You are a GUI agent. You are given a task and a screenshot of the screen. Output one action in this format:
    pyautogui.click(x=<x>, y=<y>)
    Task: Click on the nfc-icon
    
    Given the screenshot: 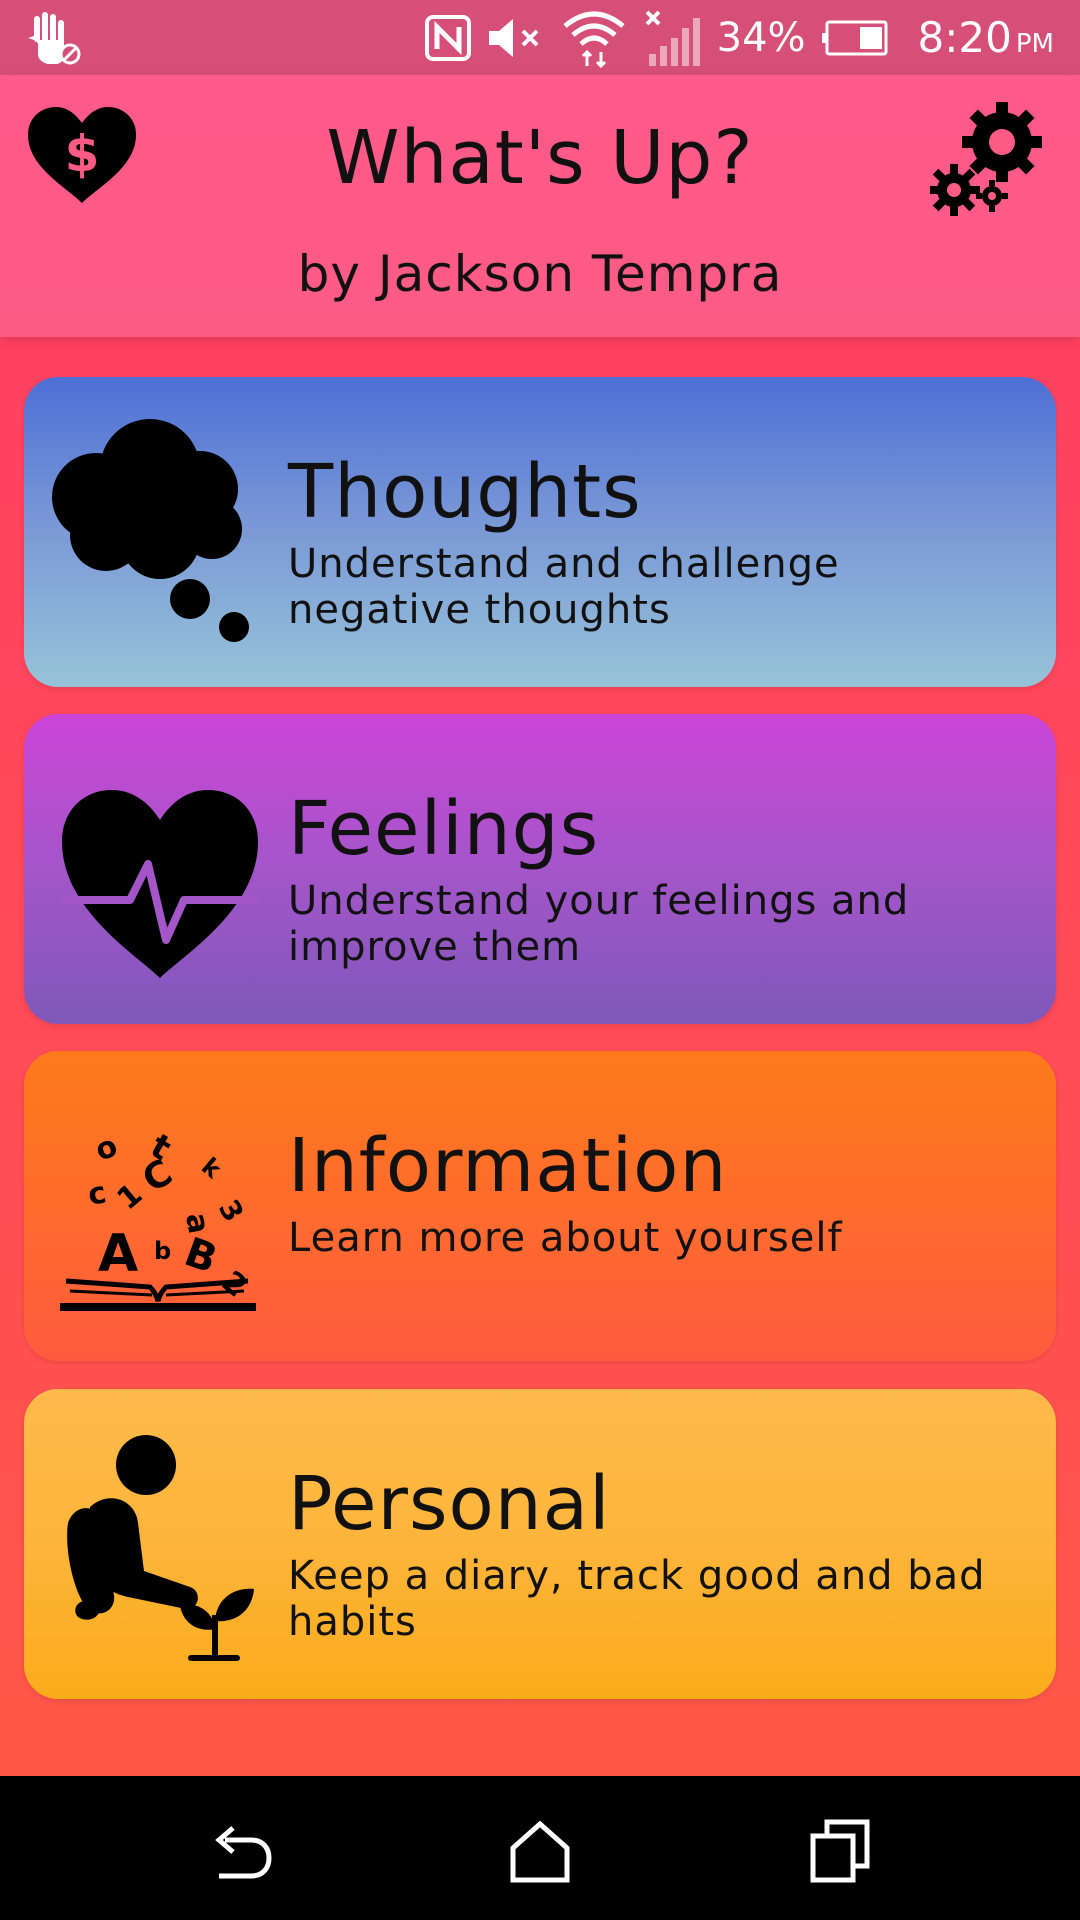 What is the action you would take?
    pyautogui.click(x=447, y=37)
    